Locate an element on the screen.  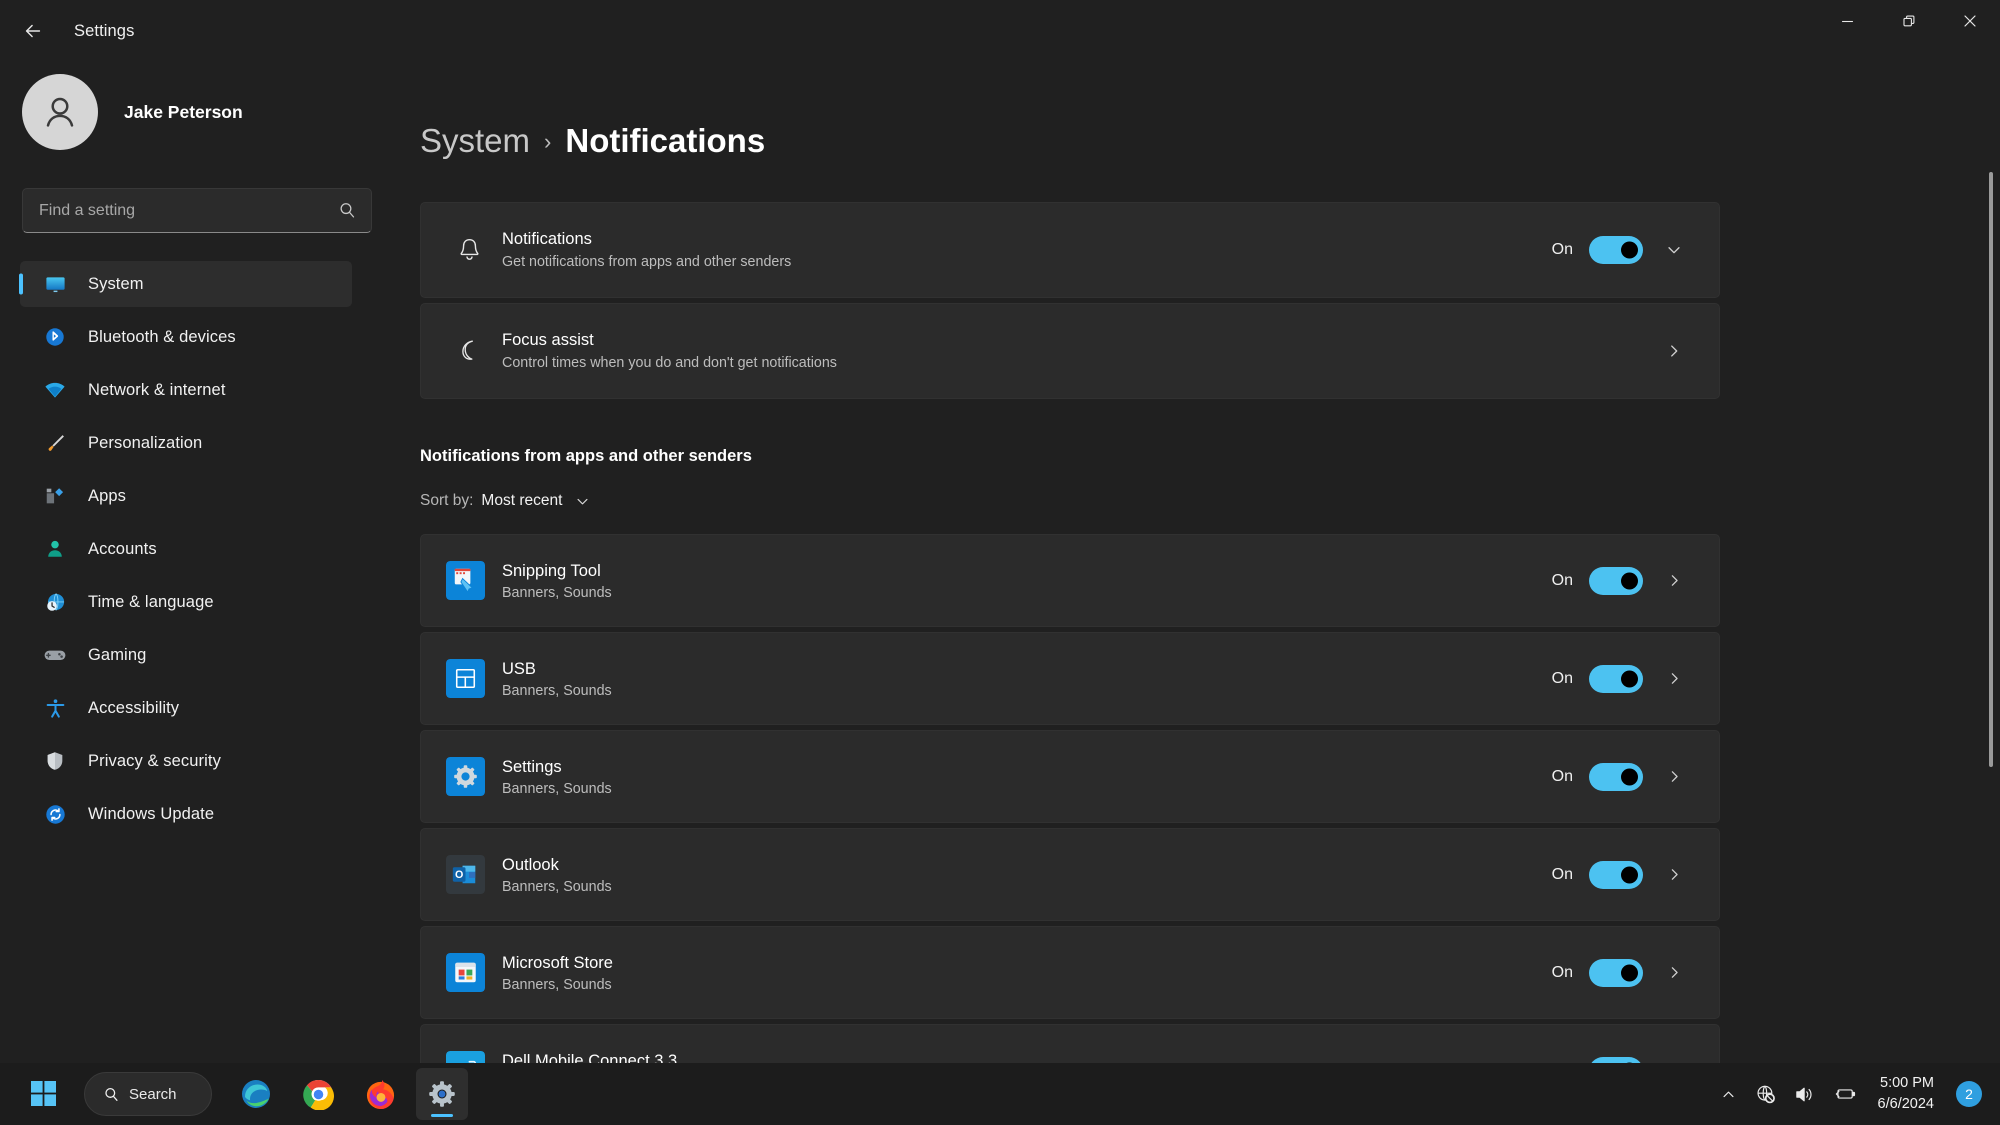
back-button is located at coordinates (33, 31).